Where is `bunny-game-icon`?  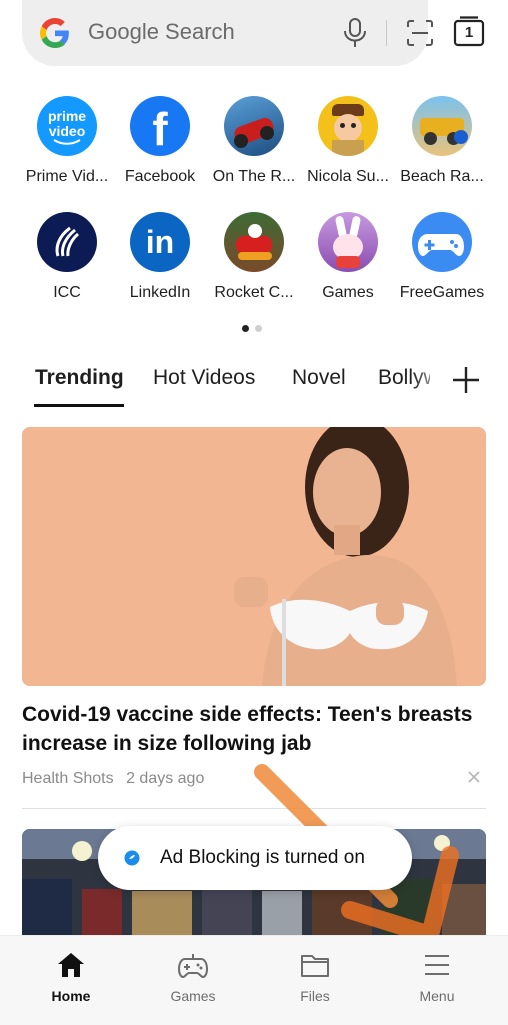 bunny-game-icon is located at coordinates (348, 242).